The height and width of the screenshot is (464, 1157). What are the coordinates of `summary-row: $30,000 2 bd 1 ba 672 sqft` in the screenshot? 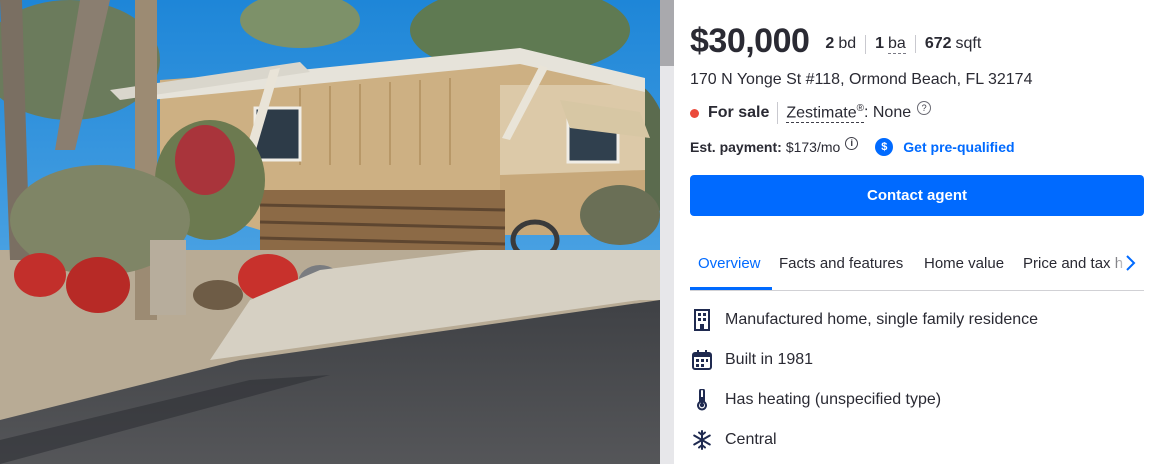 It's located at (840, 41).